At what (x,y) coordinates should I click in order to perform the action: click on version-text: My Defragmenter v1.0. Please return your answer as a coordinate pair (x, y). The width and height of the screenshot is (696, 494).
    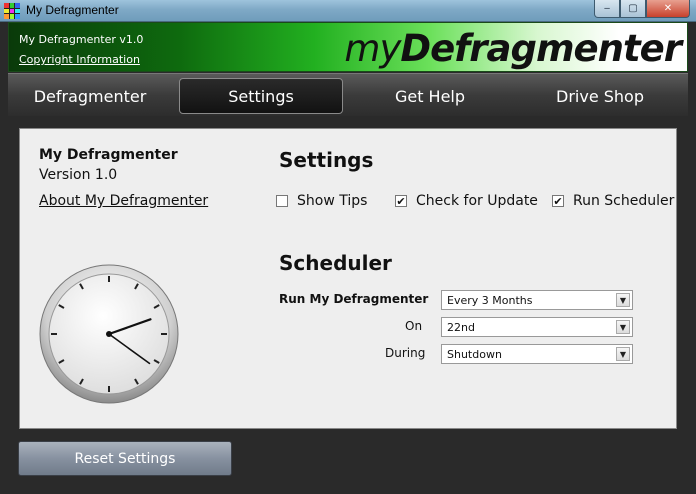
    Looking at the image, I should click on (81, 39).